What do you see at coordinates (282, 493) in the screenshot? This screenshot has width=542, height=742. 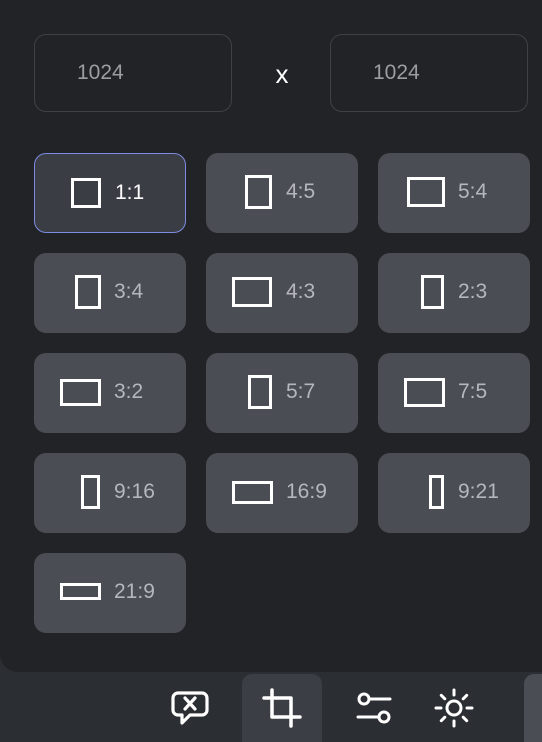 I see `aspect-ratio-button-16-9: 16:9` at bounding box center [282, 493].